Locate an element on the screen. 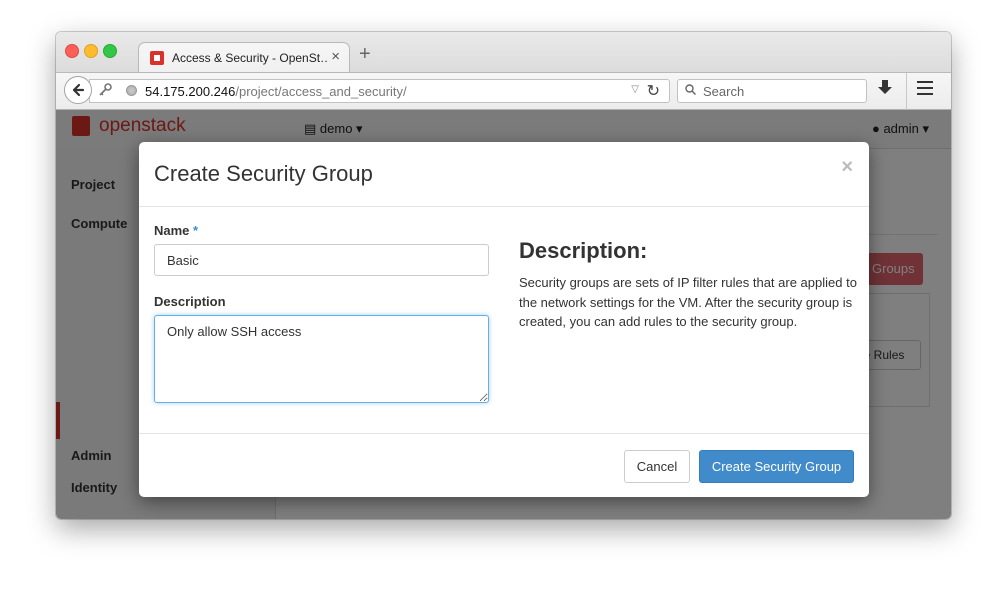 This screenshot has width=1007, height=599. openstack-favicon-icon is located at coordinates (157, 58).